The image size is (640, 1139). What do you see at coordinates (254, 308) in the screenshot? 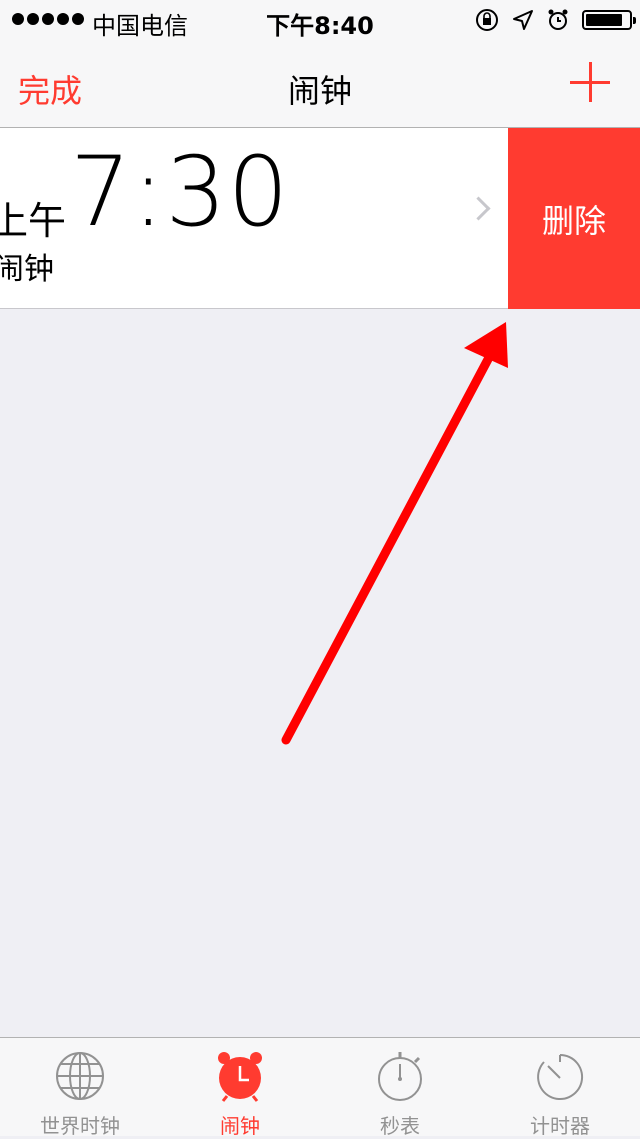
I see `row-divider` at bounding box center [254, 308].